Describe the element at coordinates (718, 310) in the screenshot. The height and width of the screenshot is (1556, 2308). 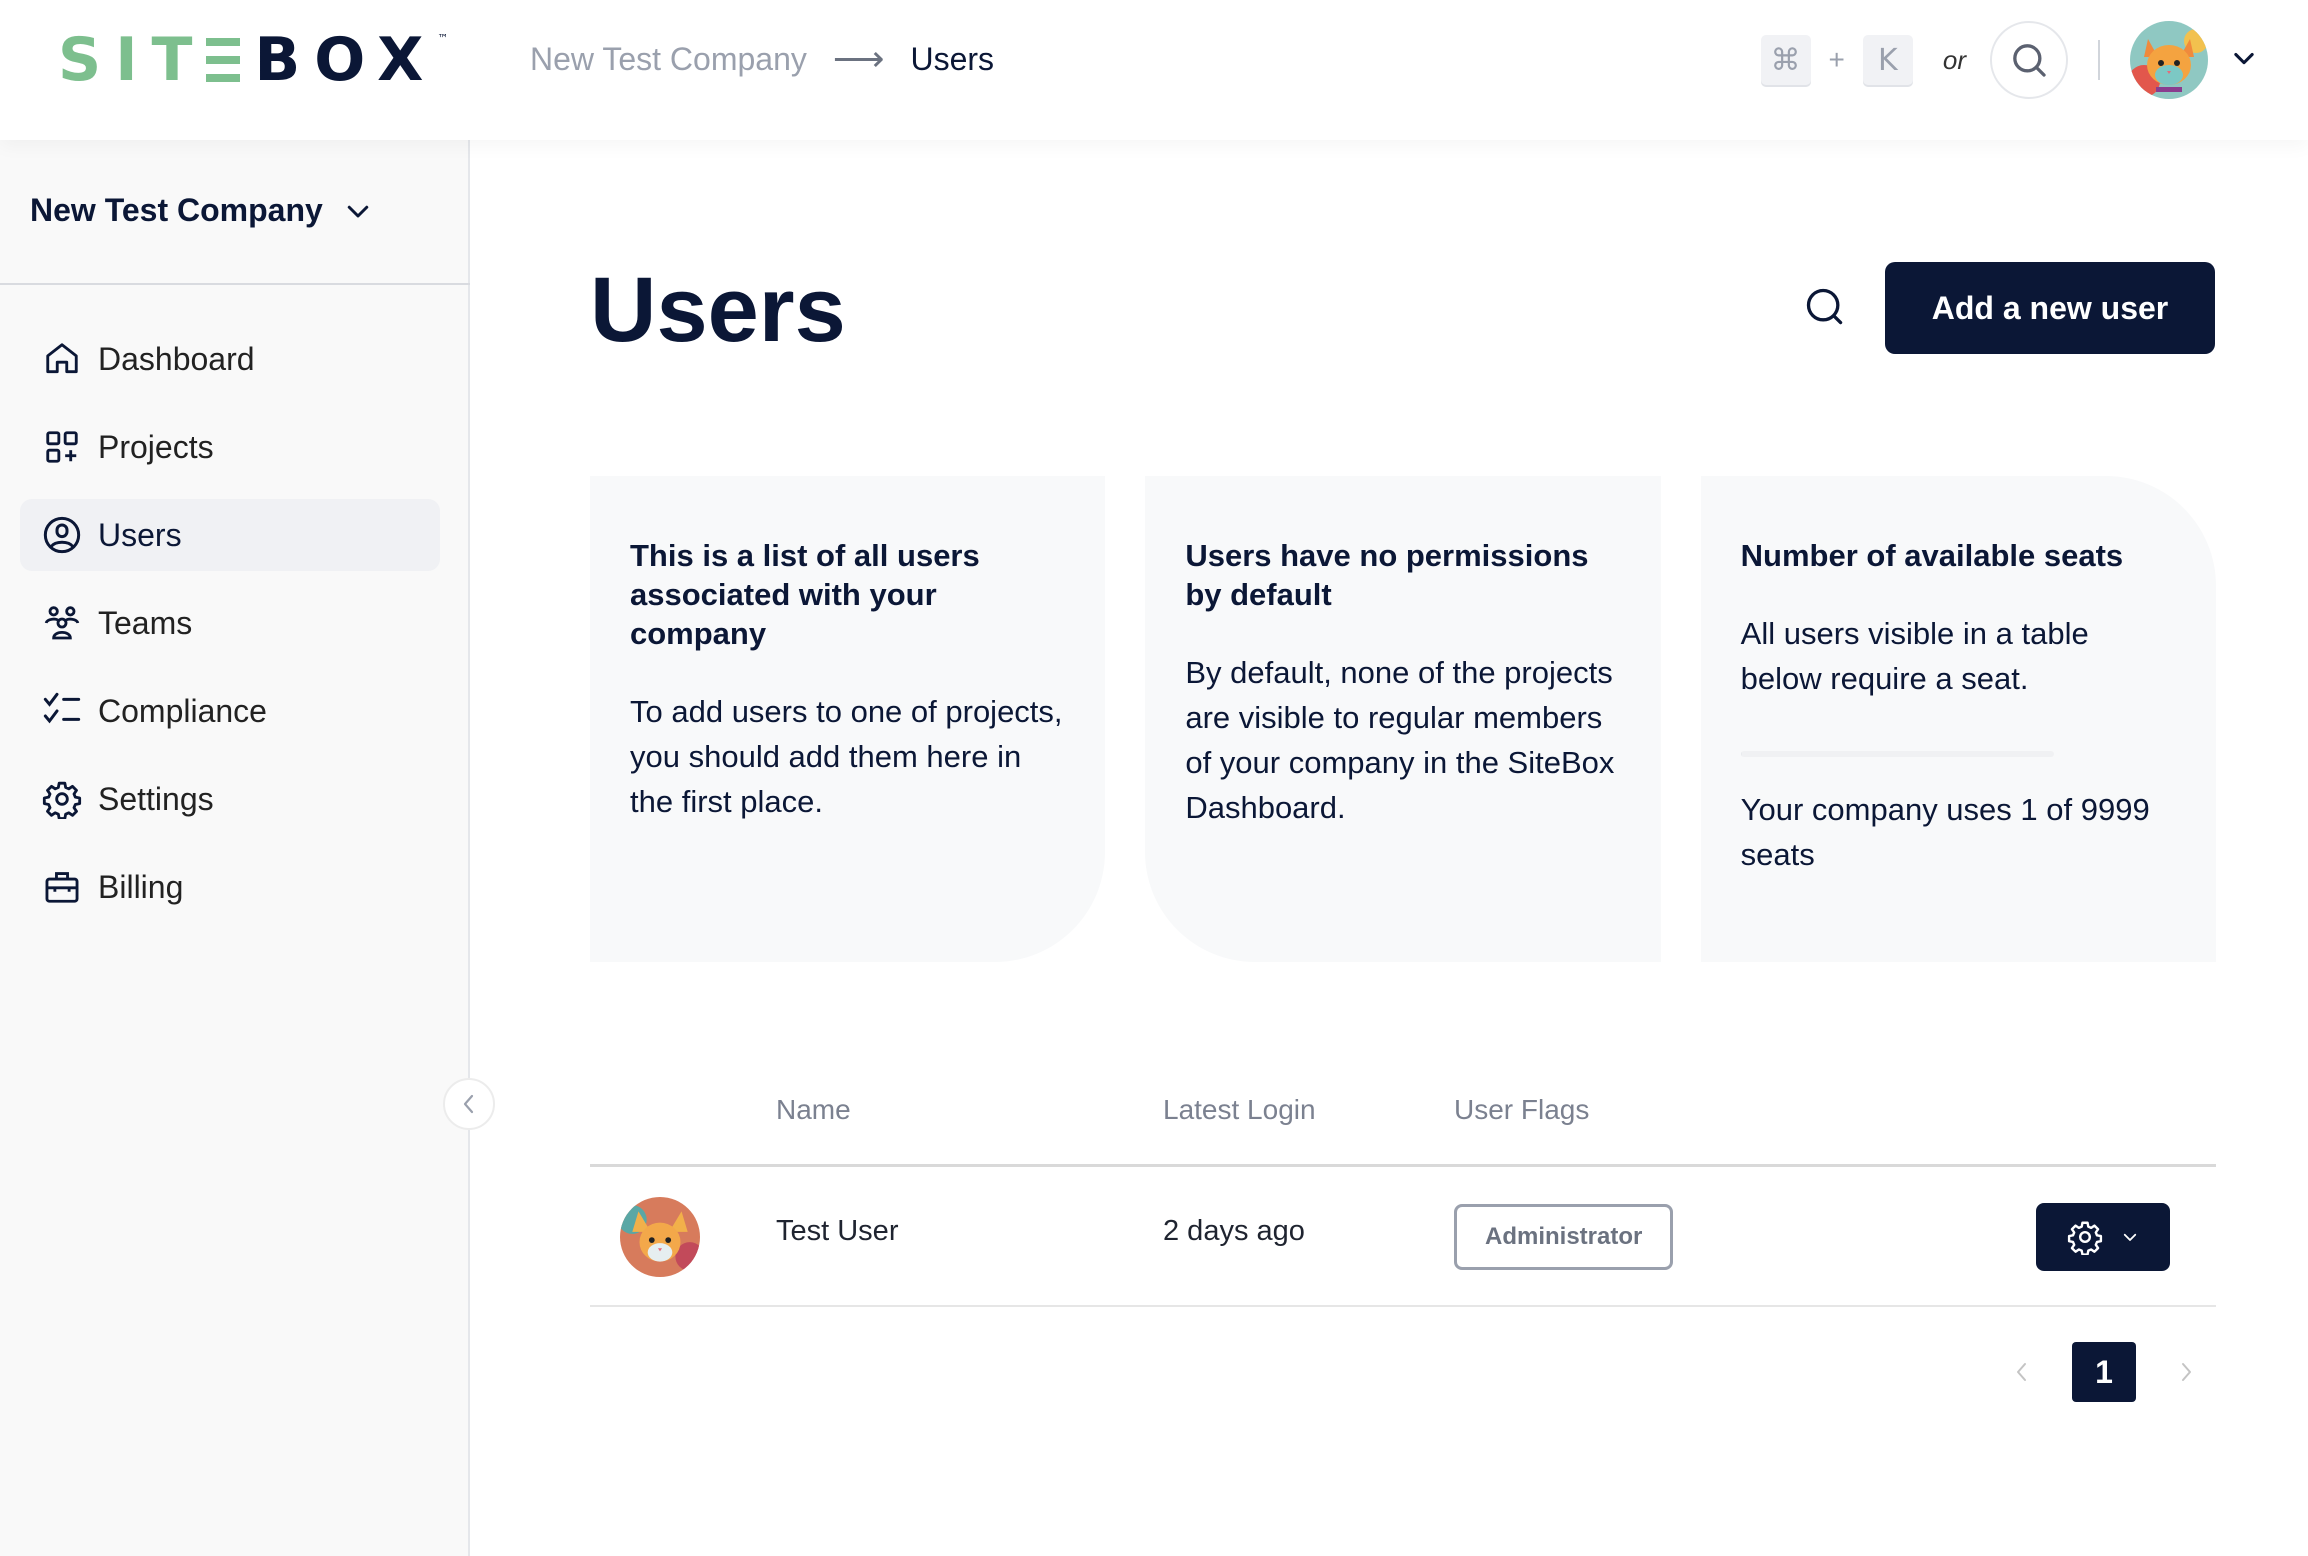
I see `page-title: Users` at that location.